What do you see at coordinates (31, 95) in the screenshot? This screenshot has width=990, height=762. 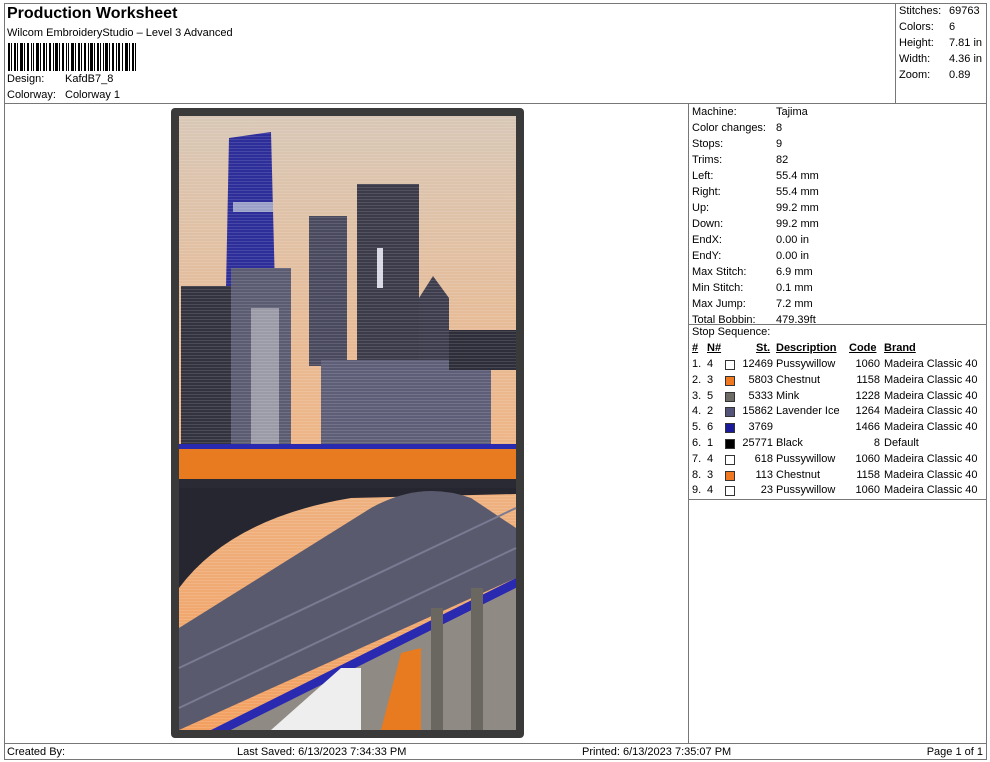 I see `colorway-label: Colorway:` at bounding box center [31, 95].